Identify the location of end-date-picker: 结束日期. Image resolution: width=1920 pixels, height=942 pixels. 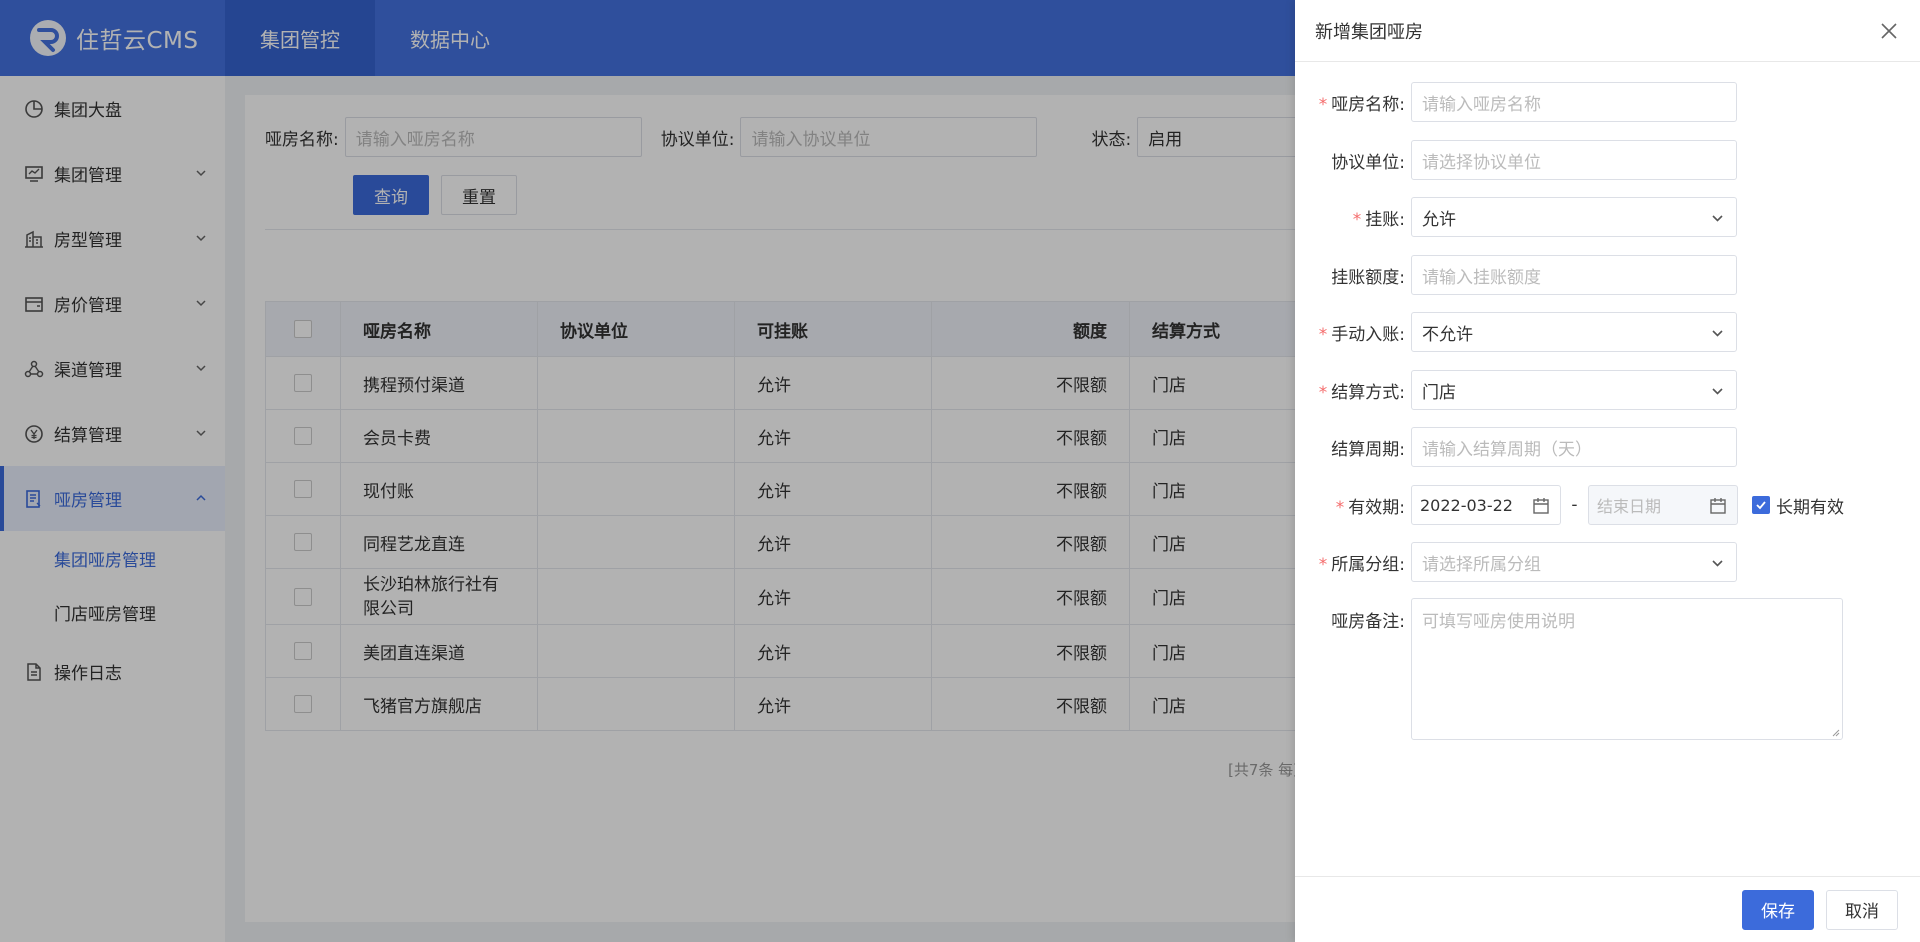
(1663, 505).